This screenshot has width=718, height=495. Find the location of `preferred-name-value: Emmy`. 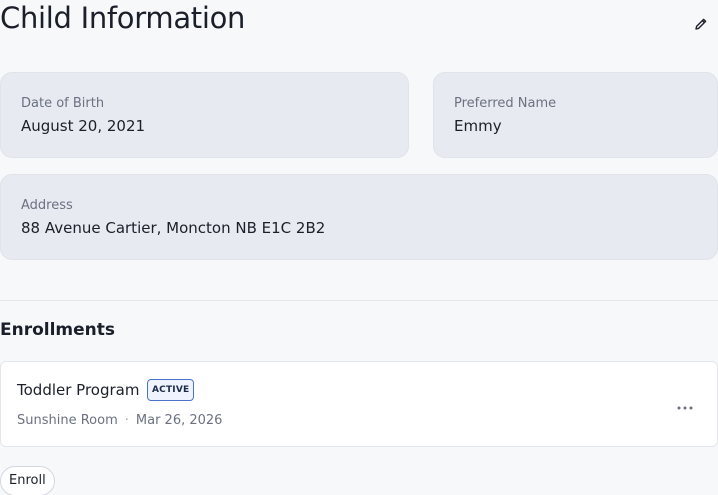

preferred-name-value: Emmy is located at coordinates (478, 126).